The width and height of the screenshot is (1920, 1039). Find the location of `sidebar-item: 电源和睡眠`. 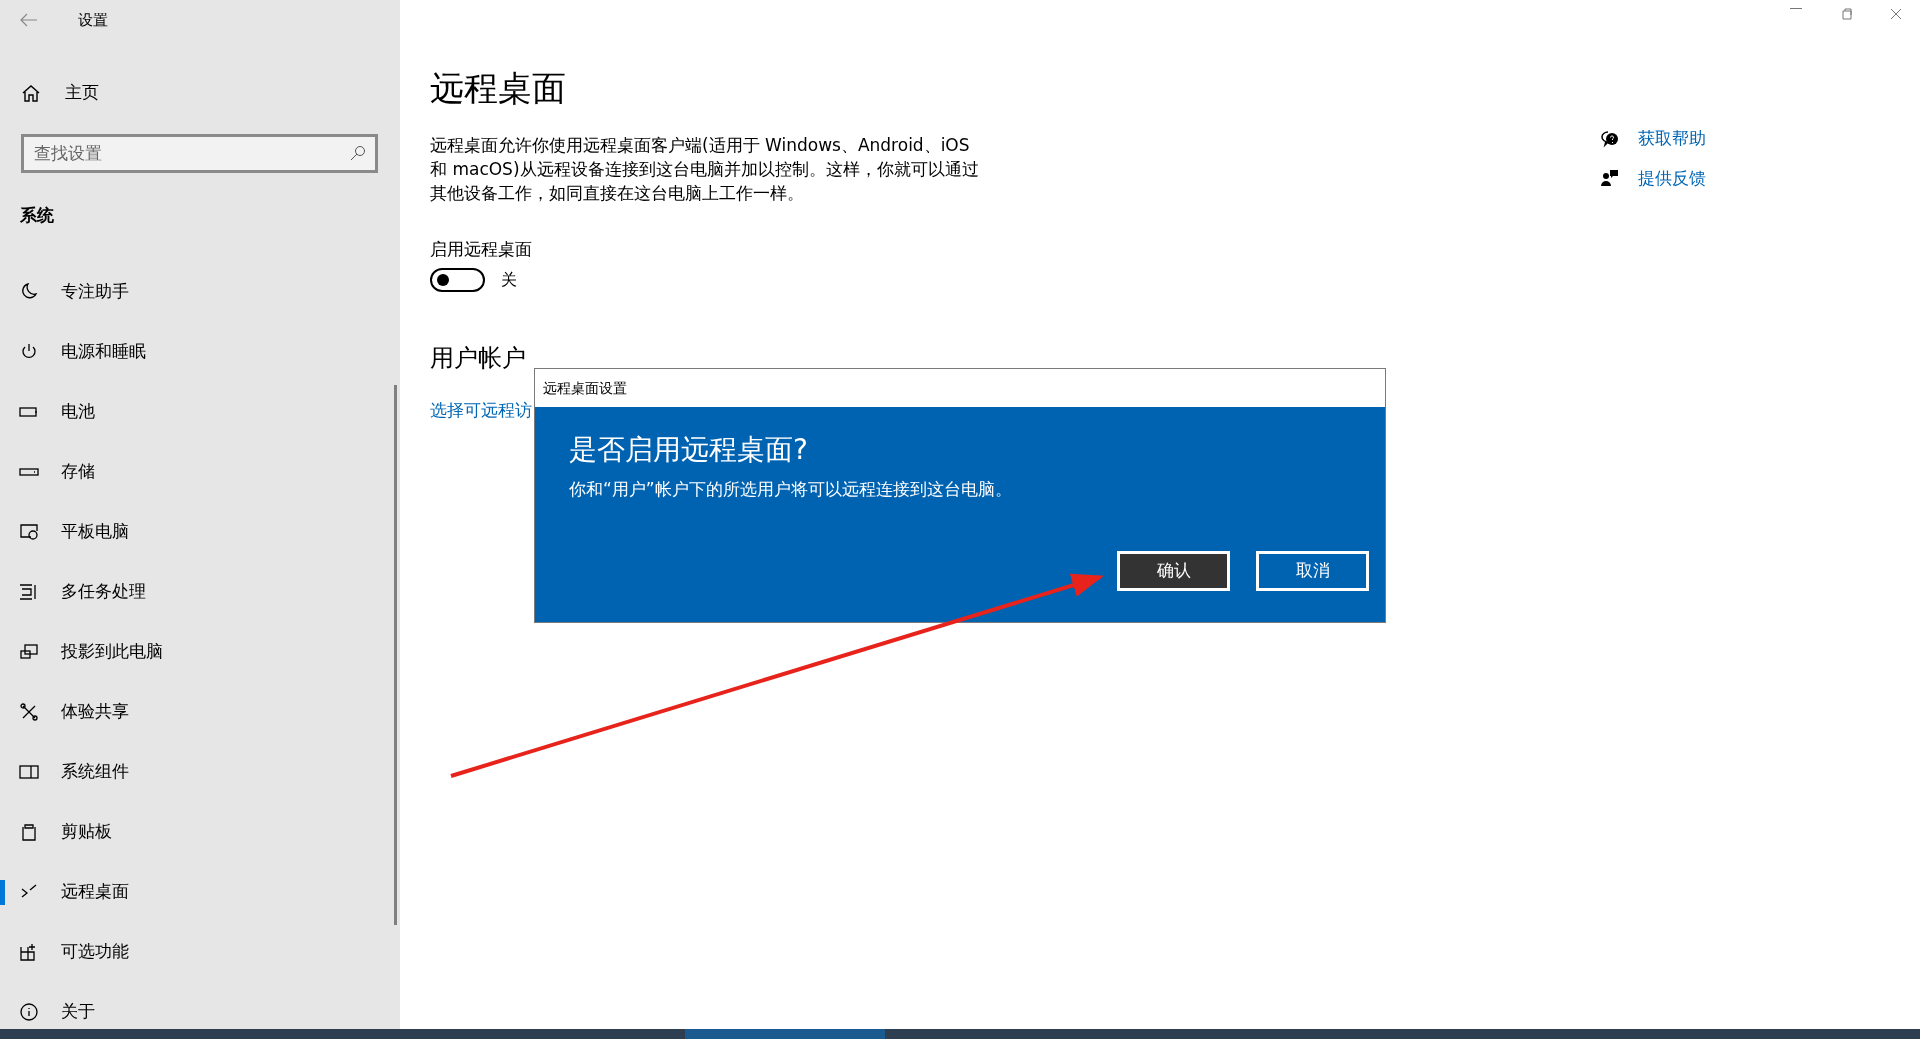

sidebar-item: 电源和睡眠 is located at coordinates (200, 352).